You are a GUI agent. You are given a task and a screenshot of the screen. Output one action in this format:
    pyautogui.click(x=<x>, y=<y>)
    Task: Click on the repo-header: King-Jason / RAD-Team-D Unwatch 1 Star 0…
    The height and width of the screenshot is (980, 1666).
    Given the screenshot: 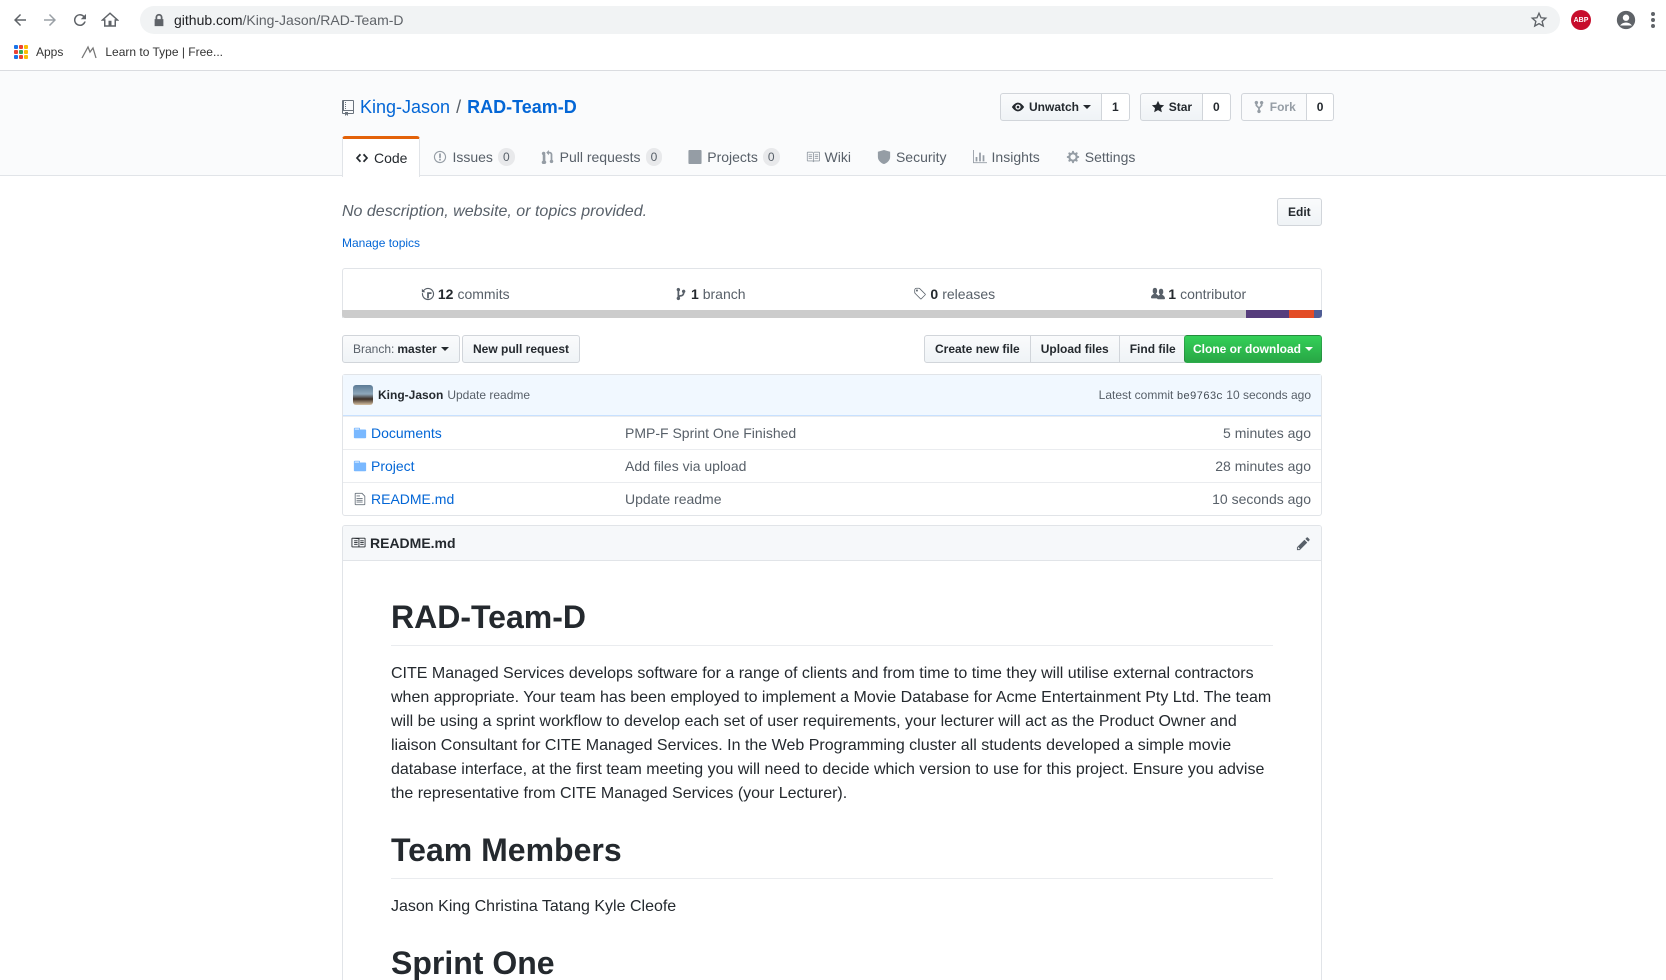 What is the action you would take?
    pyautogui.click(x=833, y=124)
    